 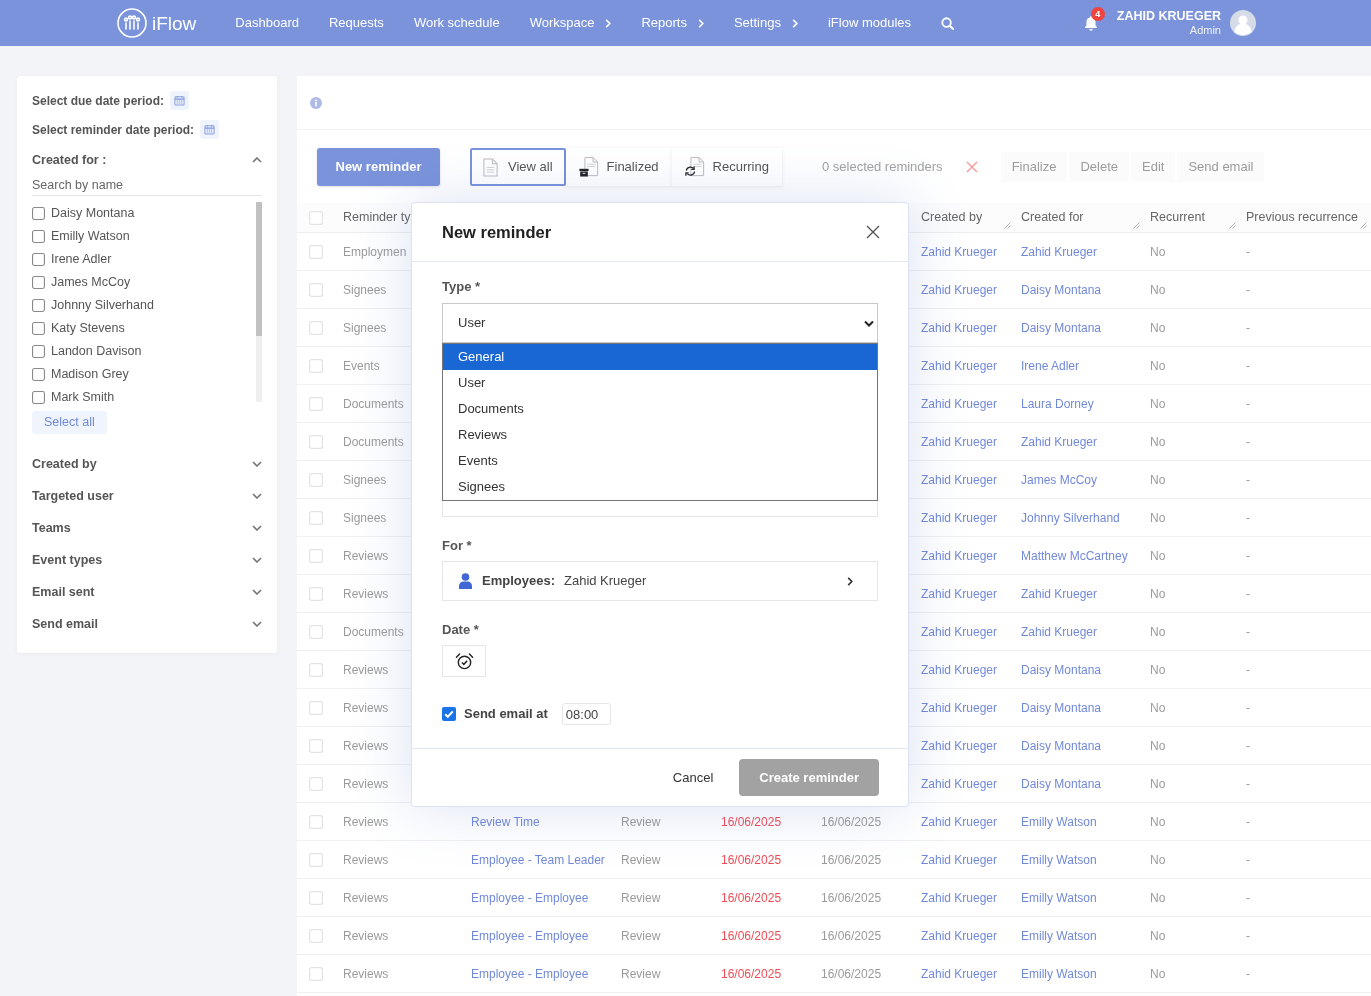 I want to click on nav-link: Reports, so click(x=672, y=23).